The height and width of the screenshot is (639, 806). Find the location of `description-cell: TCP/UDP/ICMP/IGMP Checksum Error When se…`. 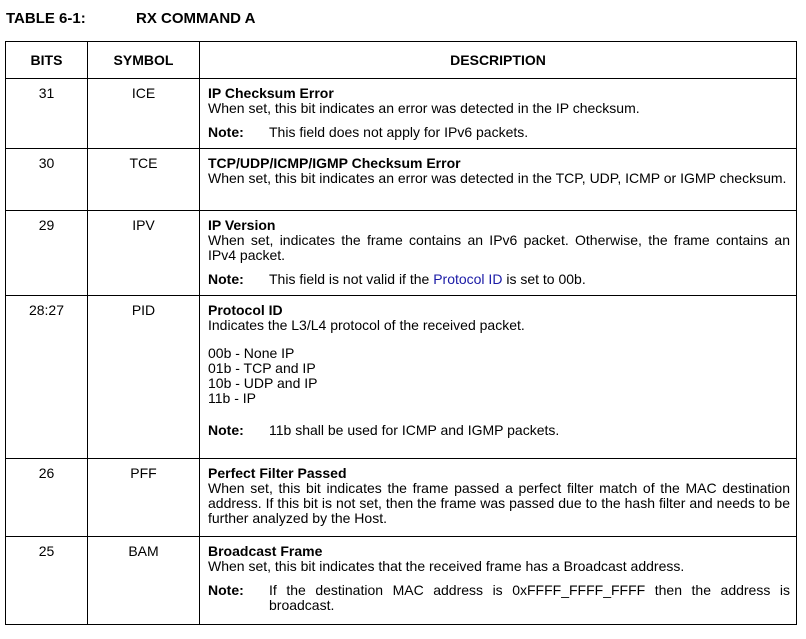

description-cell: TCP/UDP/ICMP/IGMP Checksum Error When se… is located at coordinates (498, 179).